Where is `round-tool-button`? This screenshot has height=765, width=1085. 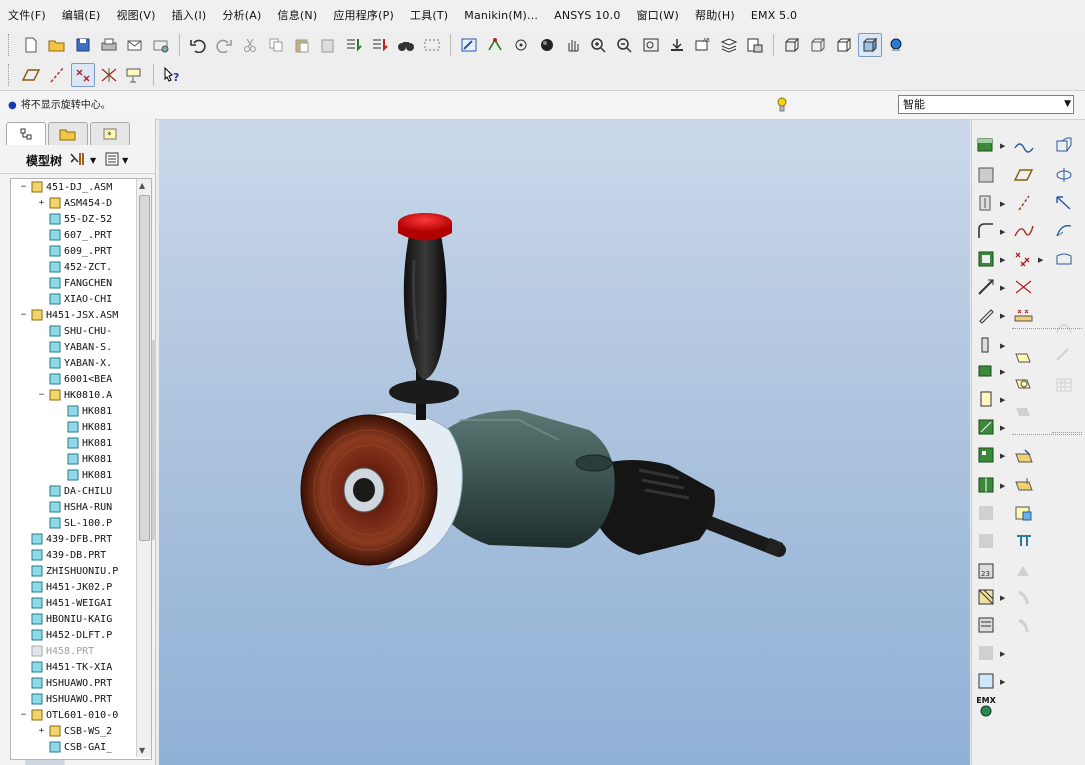
round-tool-button is located at coordinates (986, 231).